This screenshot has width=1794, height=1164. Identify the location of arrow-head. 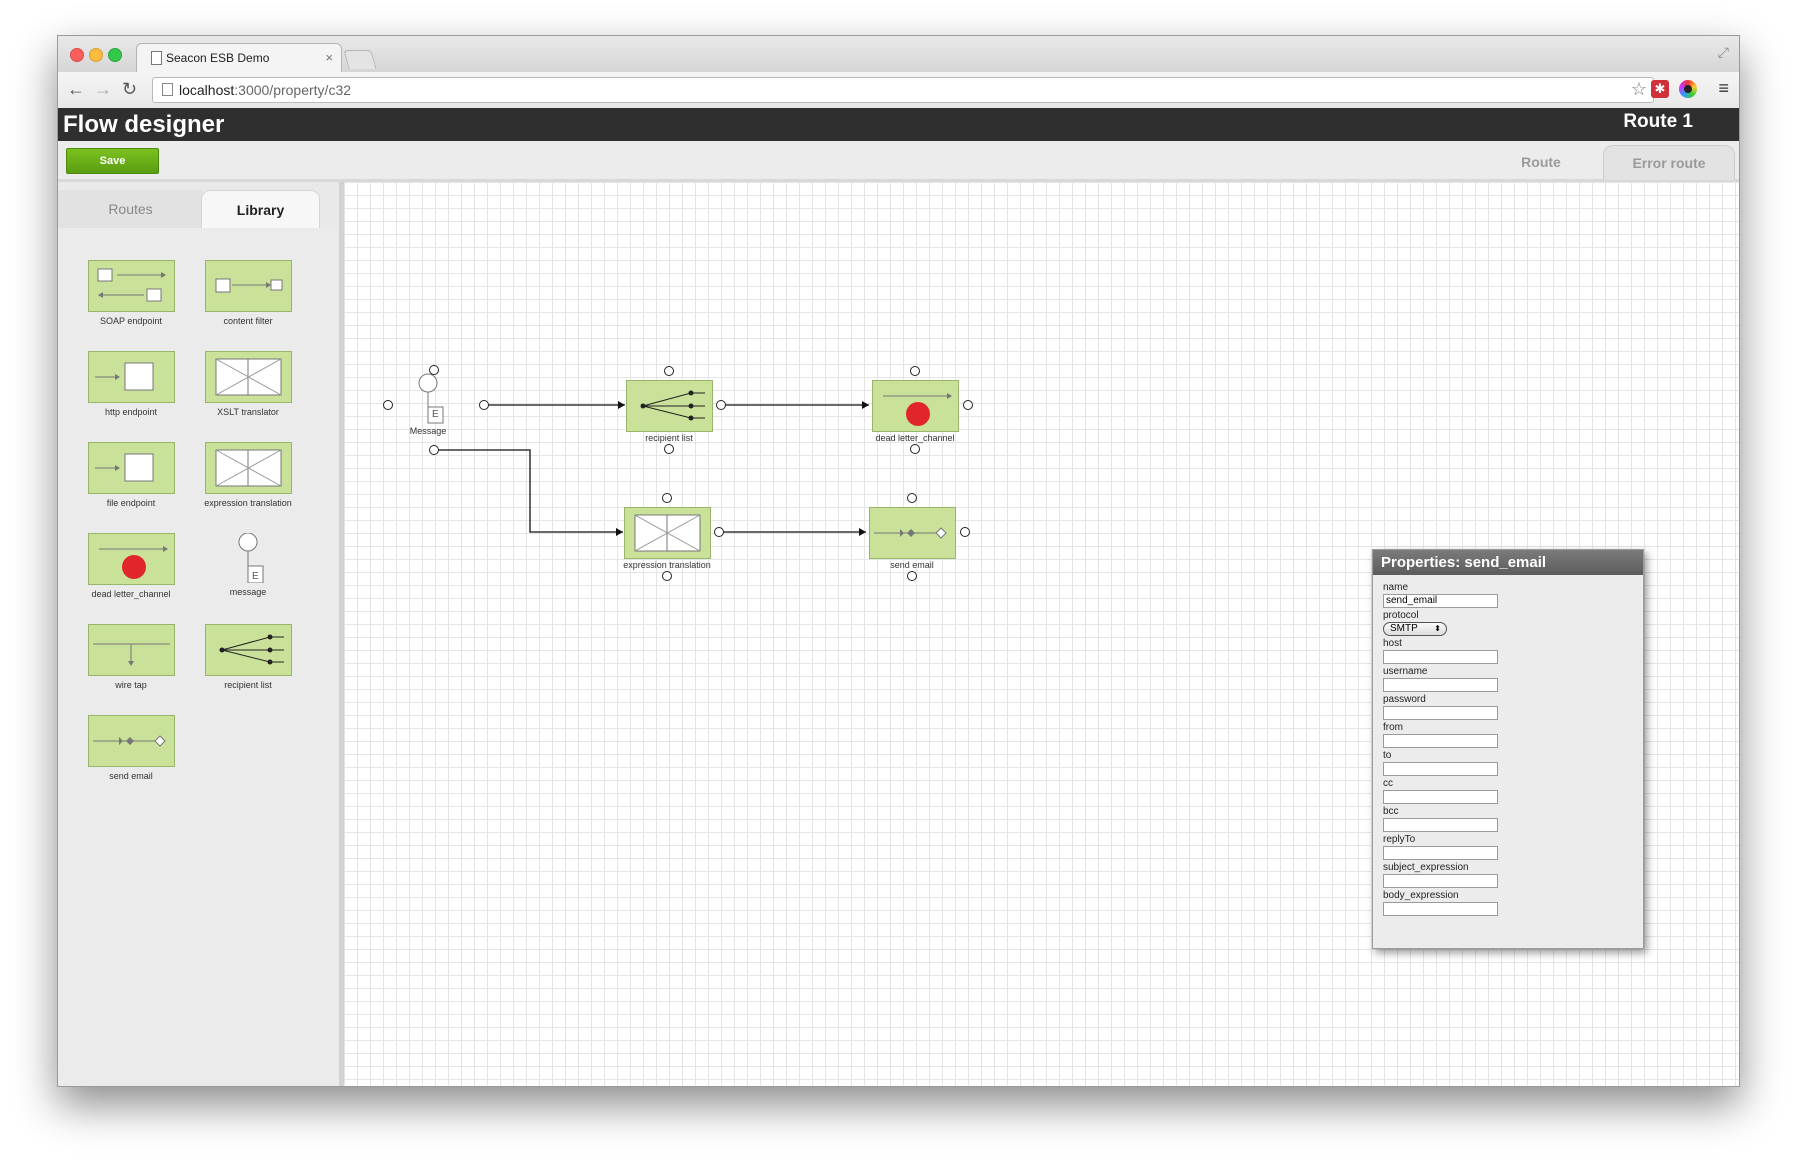
(621, 405).